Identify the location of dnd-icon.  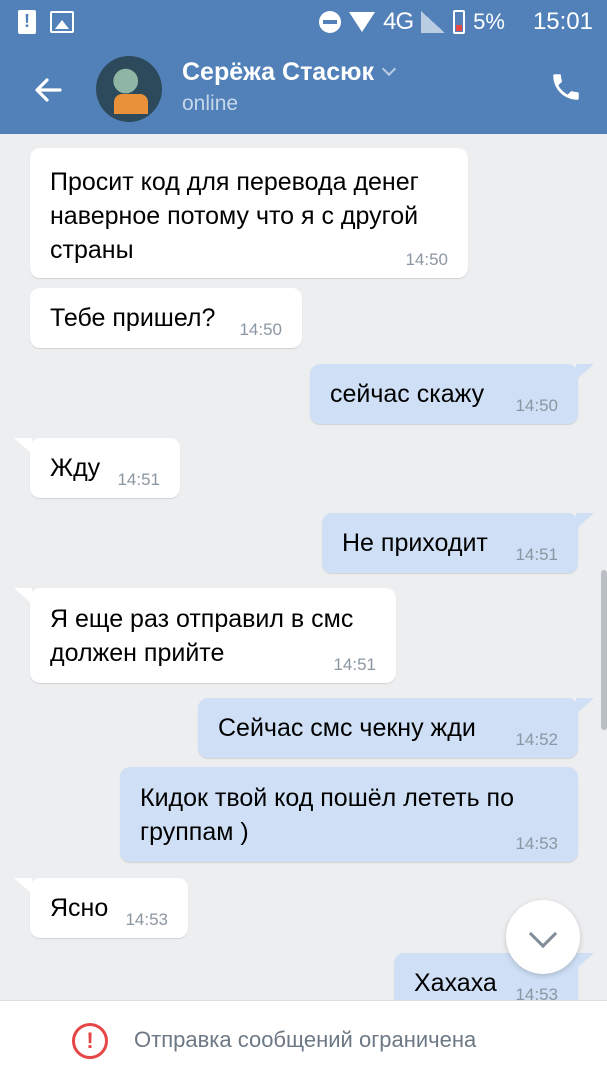
(330, 22).